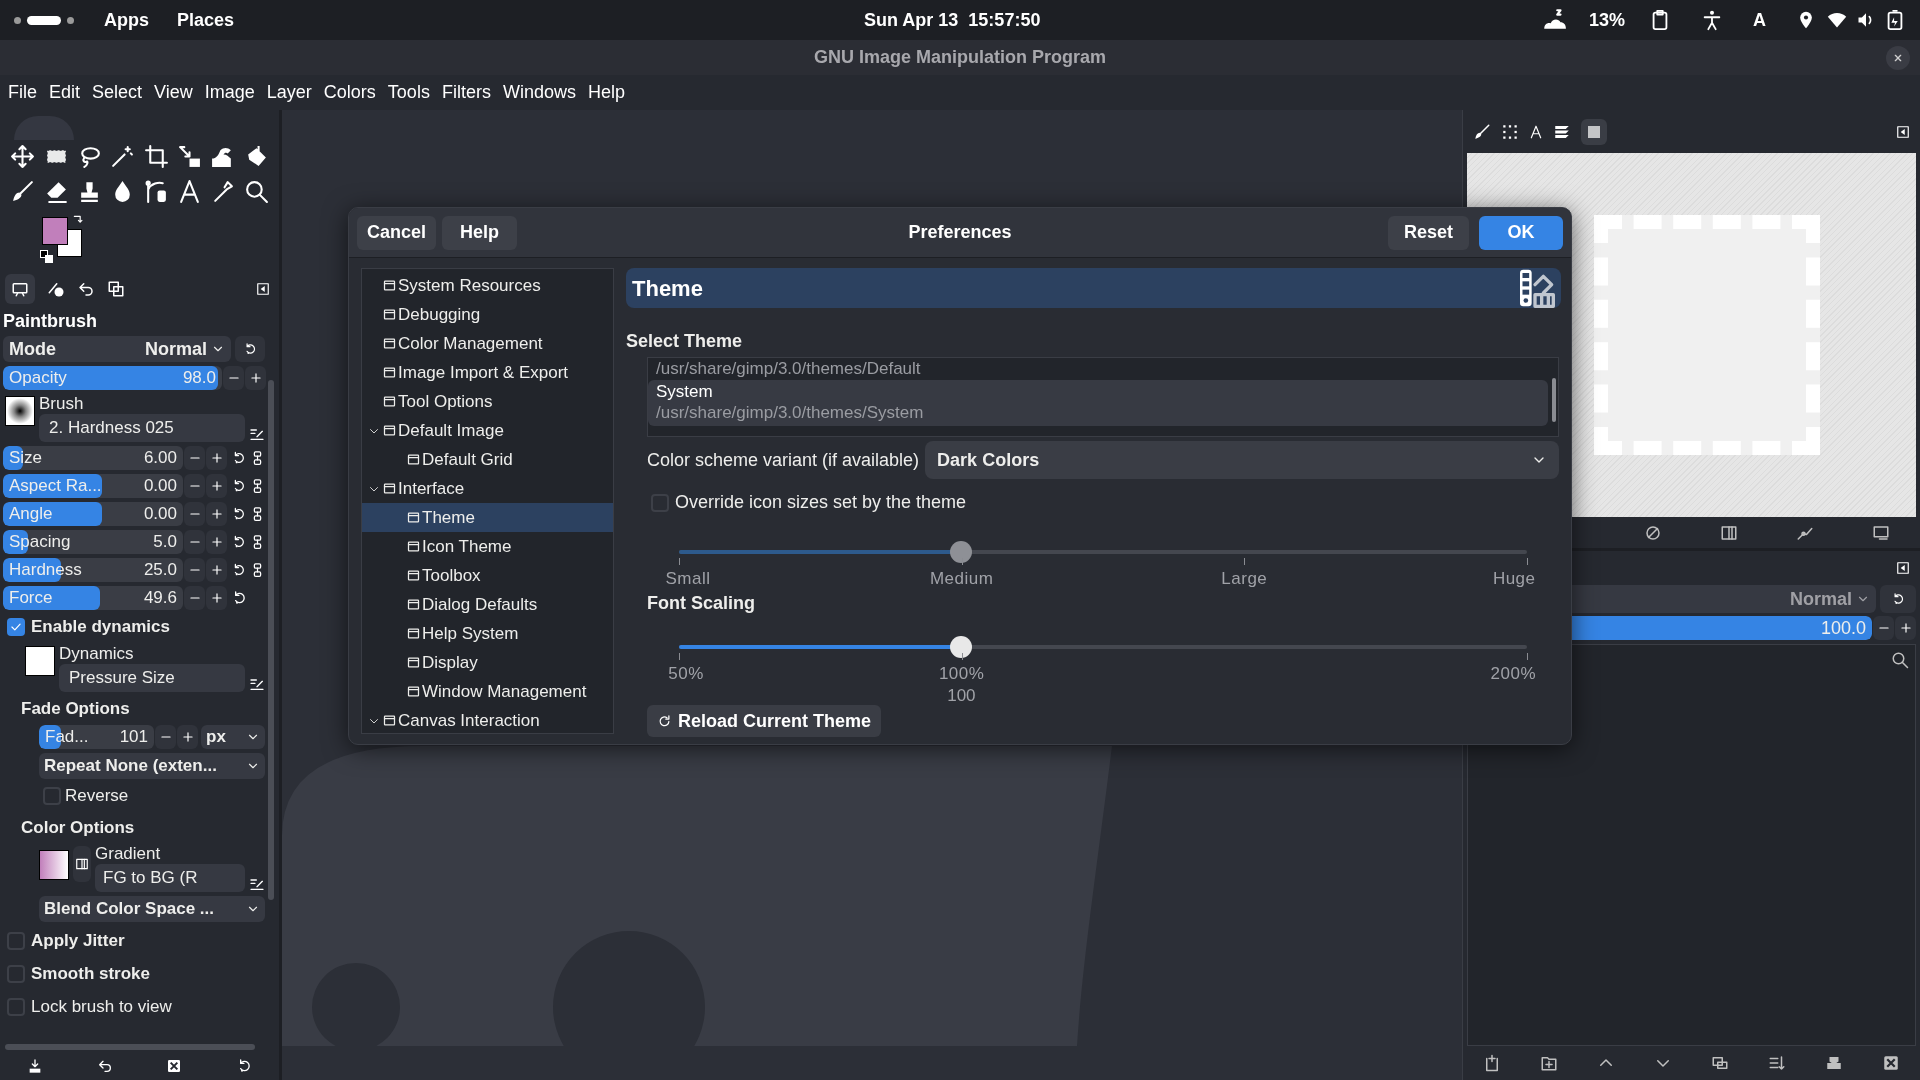 The height and width of the screenshot is (1080, 1920). Describe the element at coordinates (821, 502) in the screenshot. I see `checkbox-label: Override icon sizes set by the theme` at that location.